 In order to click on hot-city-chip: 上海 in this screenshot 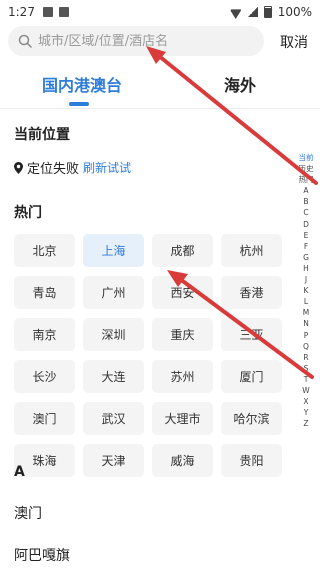, I will do `click(113, 250)`.